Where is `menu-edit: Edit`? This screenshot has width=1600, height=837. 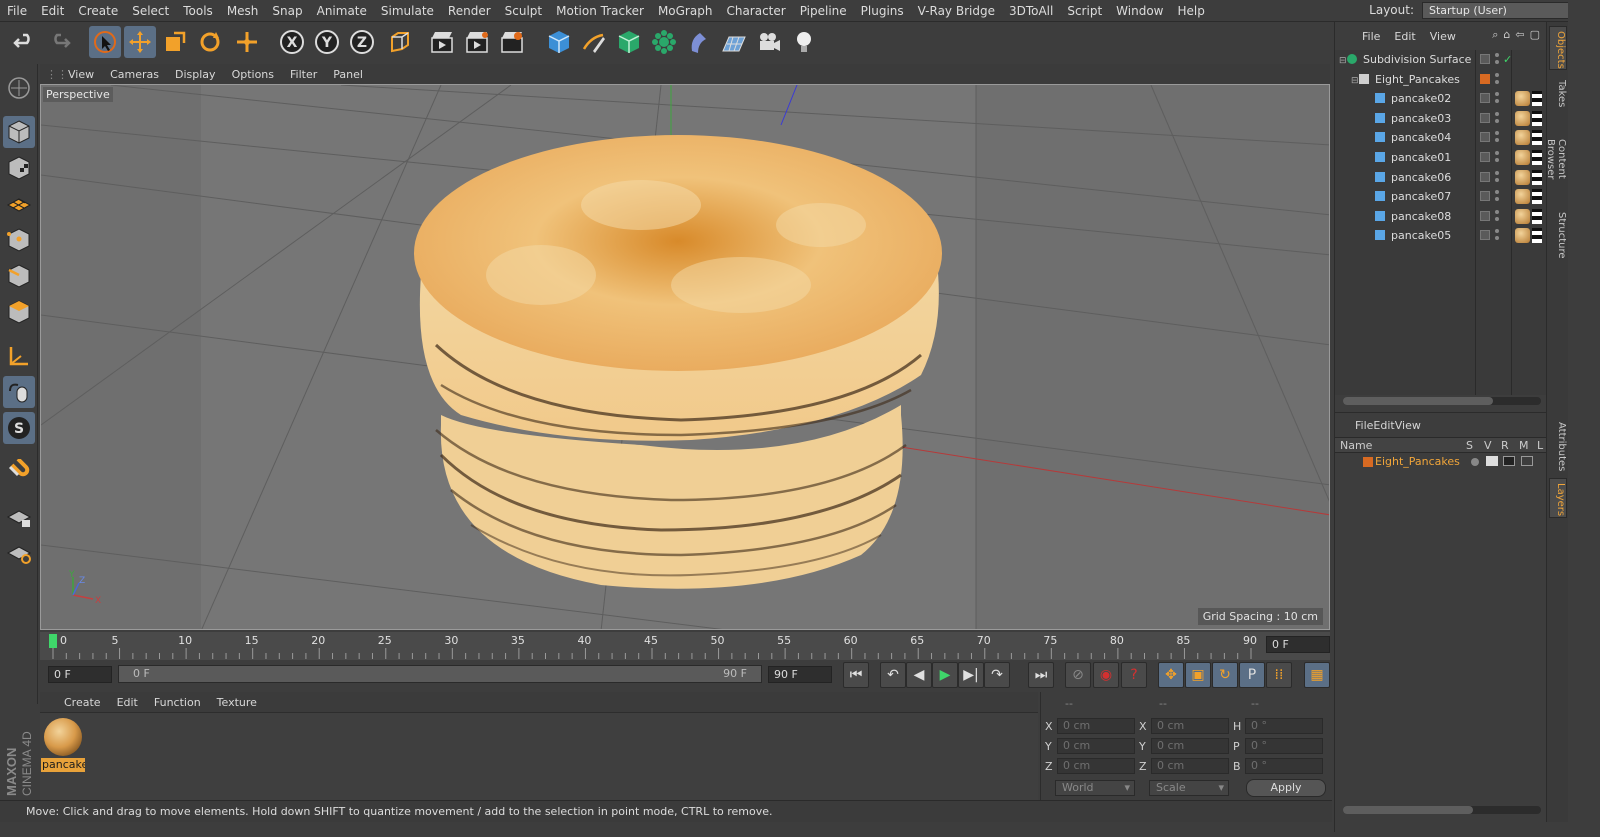 menu-edit: Edit is located at coordinates (52, 11).